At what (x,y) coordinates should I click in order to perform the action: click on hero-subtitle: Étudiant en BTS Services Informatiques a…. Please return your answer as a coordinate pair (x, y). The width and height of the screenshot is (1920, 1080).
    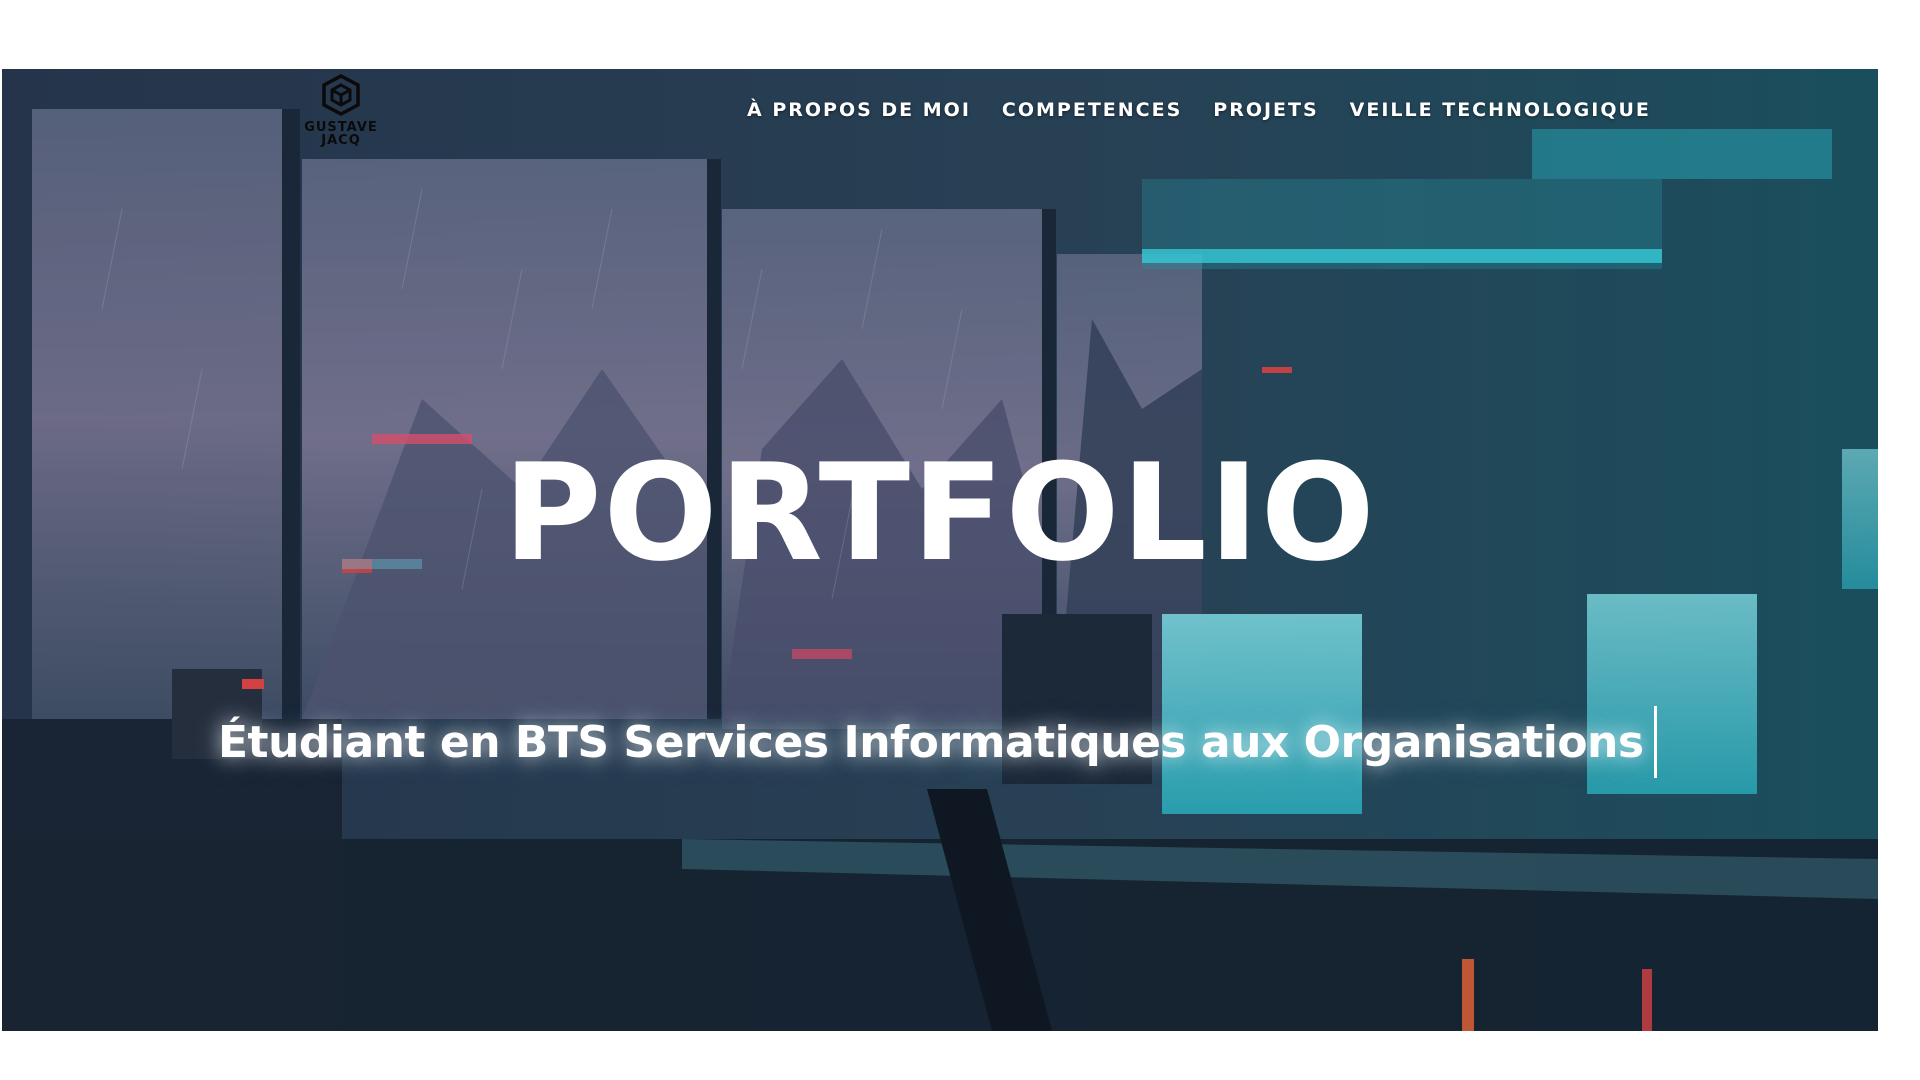
    Looking at the image, I should click on (931, 742).